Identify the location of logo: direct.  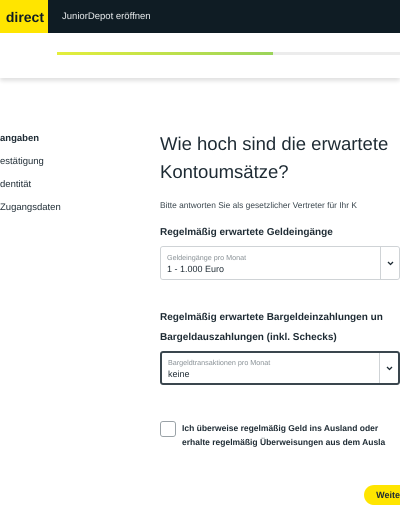
(24, 16).